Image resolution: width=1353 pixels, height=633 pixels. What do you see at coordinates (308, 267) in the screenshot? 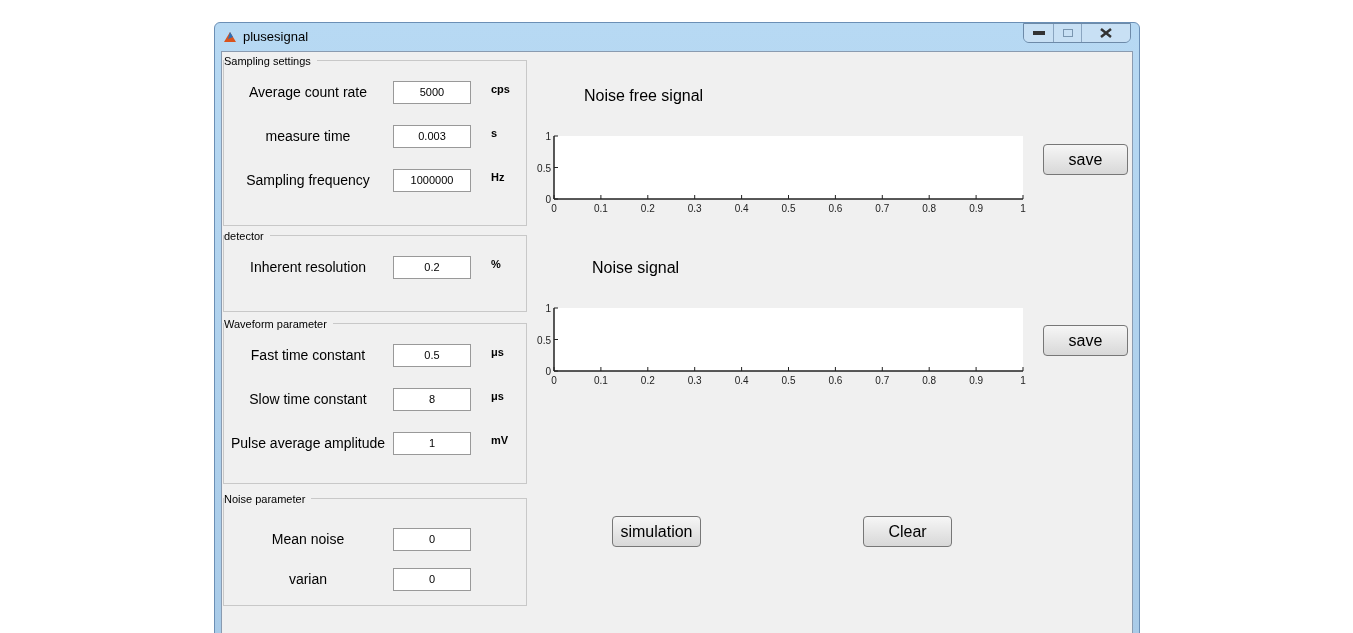
I see `field-label: Inherent resolution` at bounding box center [308, 267].